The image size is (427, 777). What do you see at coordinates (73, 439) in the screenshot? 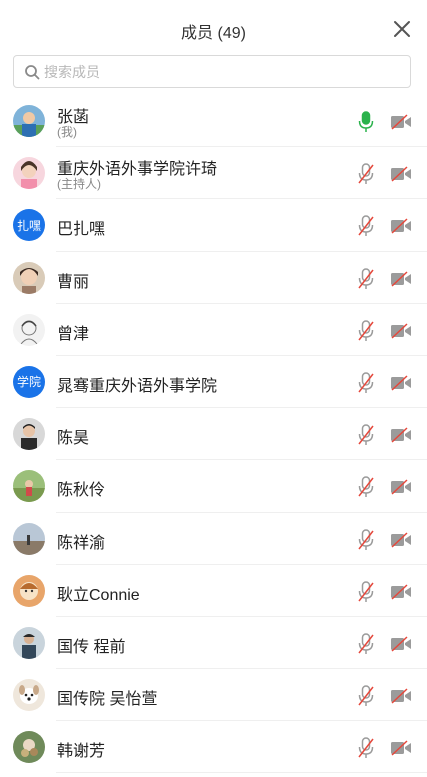
I see `member-name: 陈昊` at bounding box center [73, 439].